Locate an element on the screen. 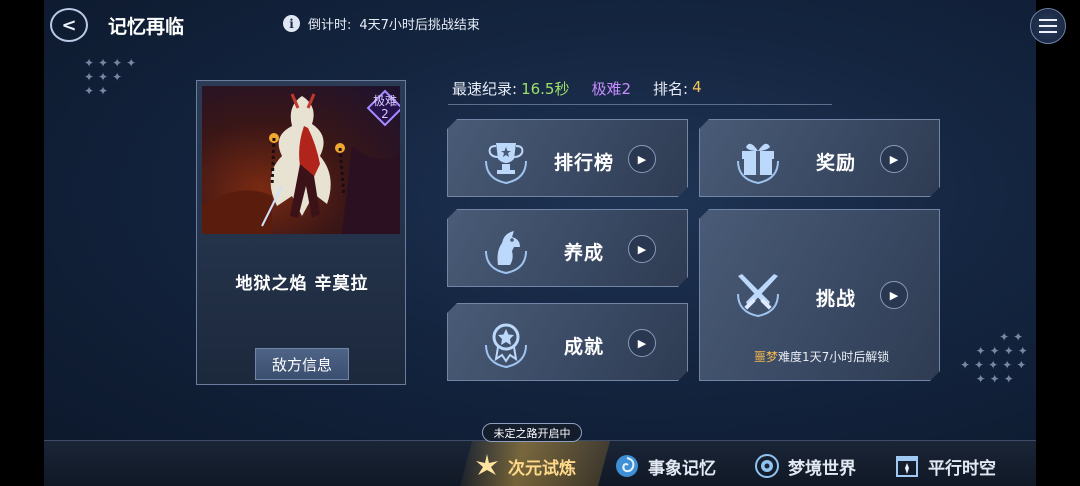  record-divider is located at coordinates (640, 104).